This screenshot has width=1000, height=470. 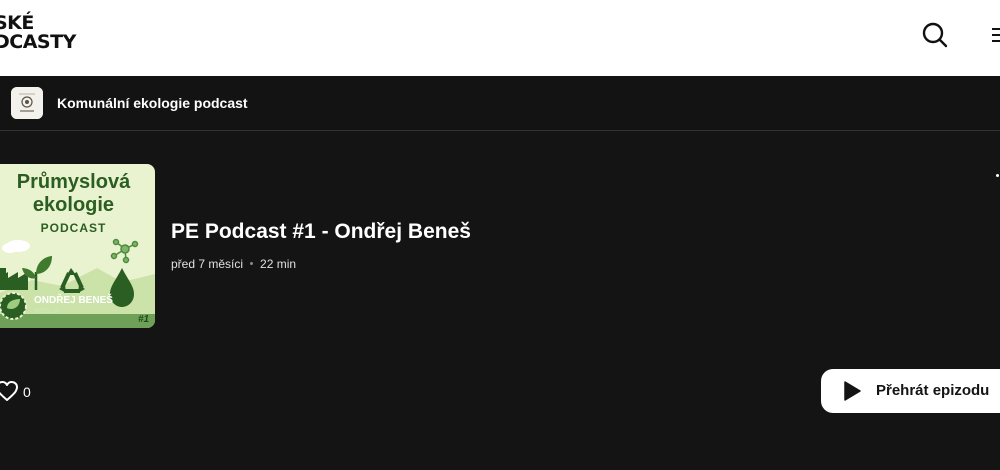 I want to click on cover-episode-number: #1, so click(x=144, y=319).